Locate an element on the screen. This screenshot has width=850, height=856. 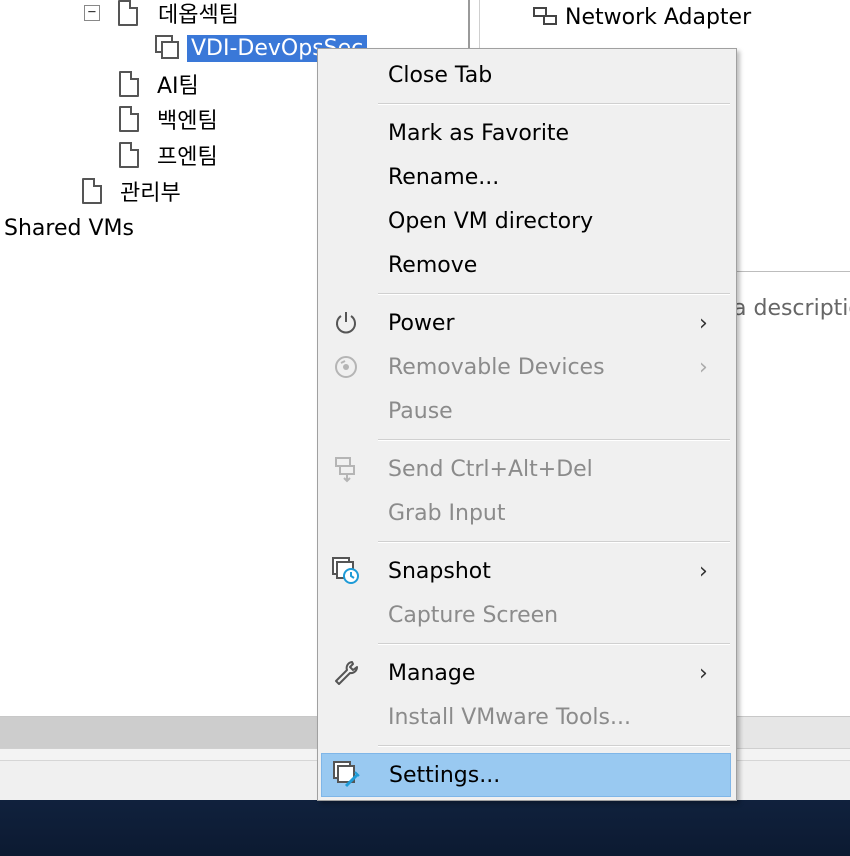
menu-item-removable-devices: Removable Devices › is located at coordinates (526, 367).